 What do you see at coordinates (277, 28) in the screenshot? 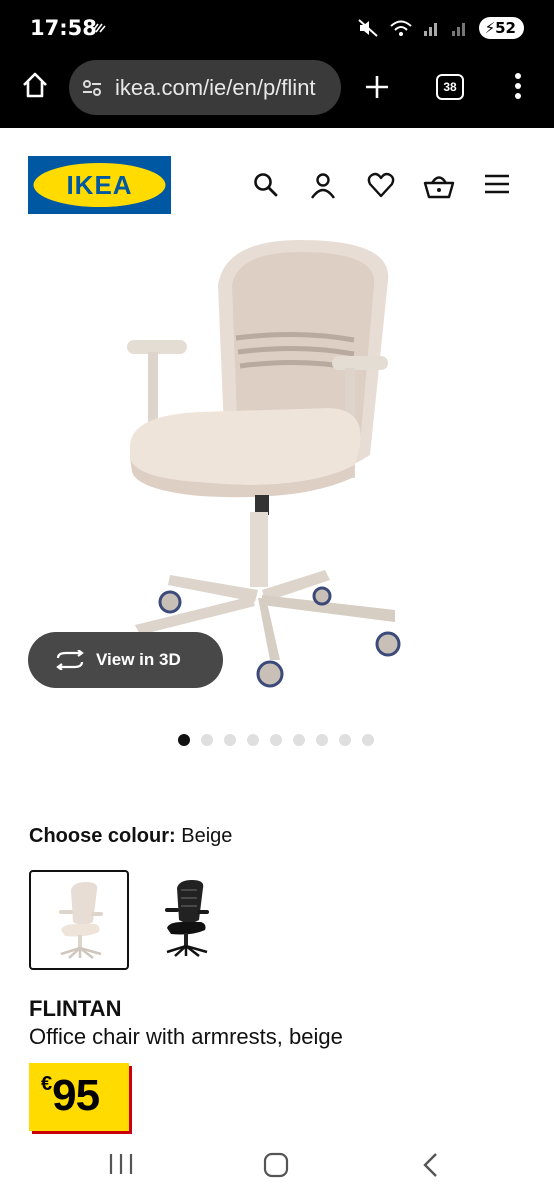
I see `status-bar: 17:58 ⚡52` at bounding box center [277, 28].